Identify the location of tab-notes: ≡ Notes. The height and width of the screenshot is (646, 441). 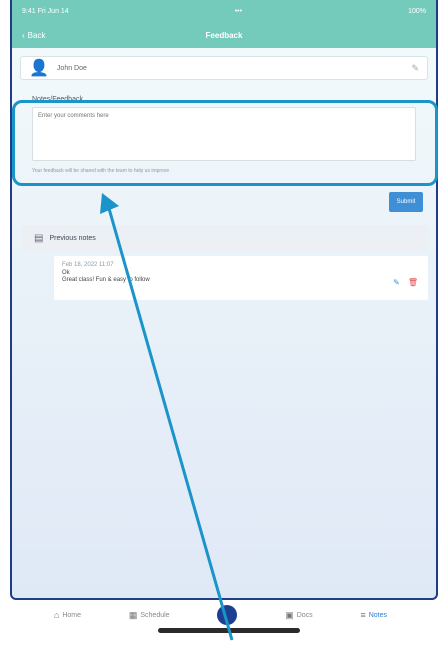
(373, 615).